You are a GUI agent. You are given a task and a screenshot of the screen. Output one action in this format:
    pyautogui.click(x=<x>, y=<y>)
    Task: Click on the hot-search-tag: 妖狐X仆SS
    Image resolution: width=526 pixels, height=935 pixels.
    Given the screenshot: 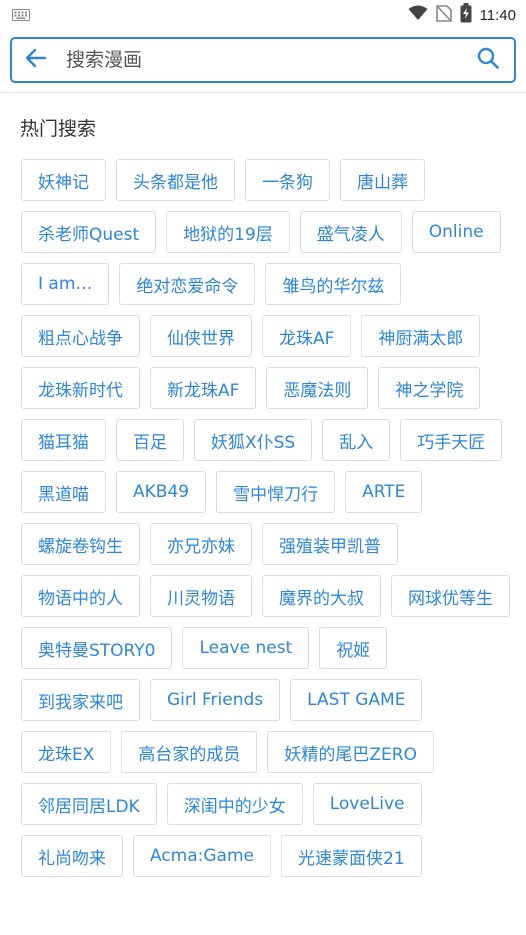 What is the action you would take?
    pyautogui.click(x=253, y=440)
    